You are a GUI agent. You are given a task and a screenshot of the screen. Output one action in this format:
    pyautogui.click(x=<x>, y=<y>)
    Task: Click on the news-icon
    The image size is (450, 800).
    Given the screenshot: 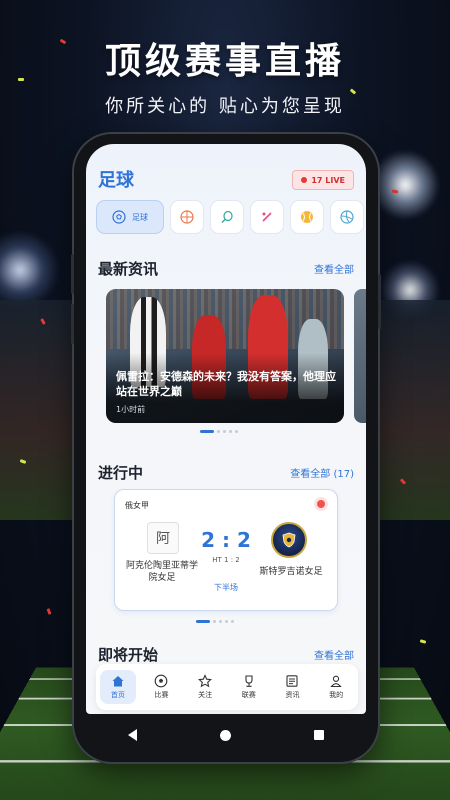 What is the action you would take?
    pyautogui.click(x=292, y=681)
    